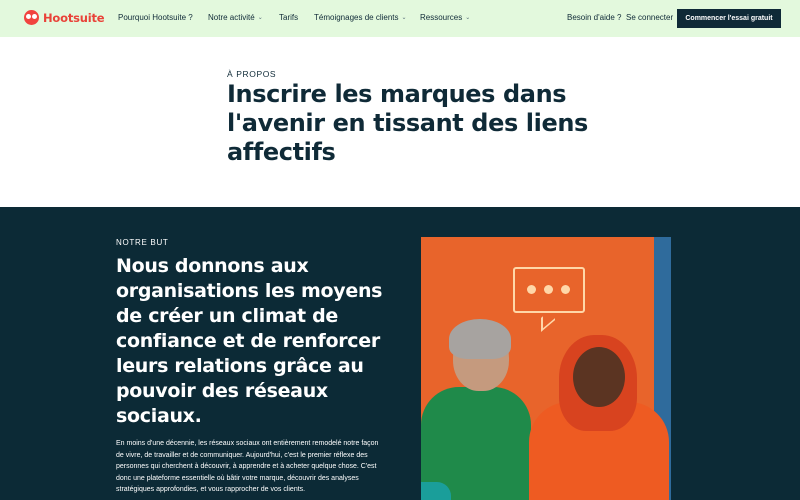 The image size is (800, 500). Describe the element at coordinates (252, 74) in the screenshot. I see `section-eyebrow: À PROPOS` at that location.